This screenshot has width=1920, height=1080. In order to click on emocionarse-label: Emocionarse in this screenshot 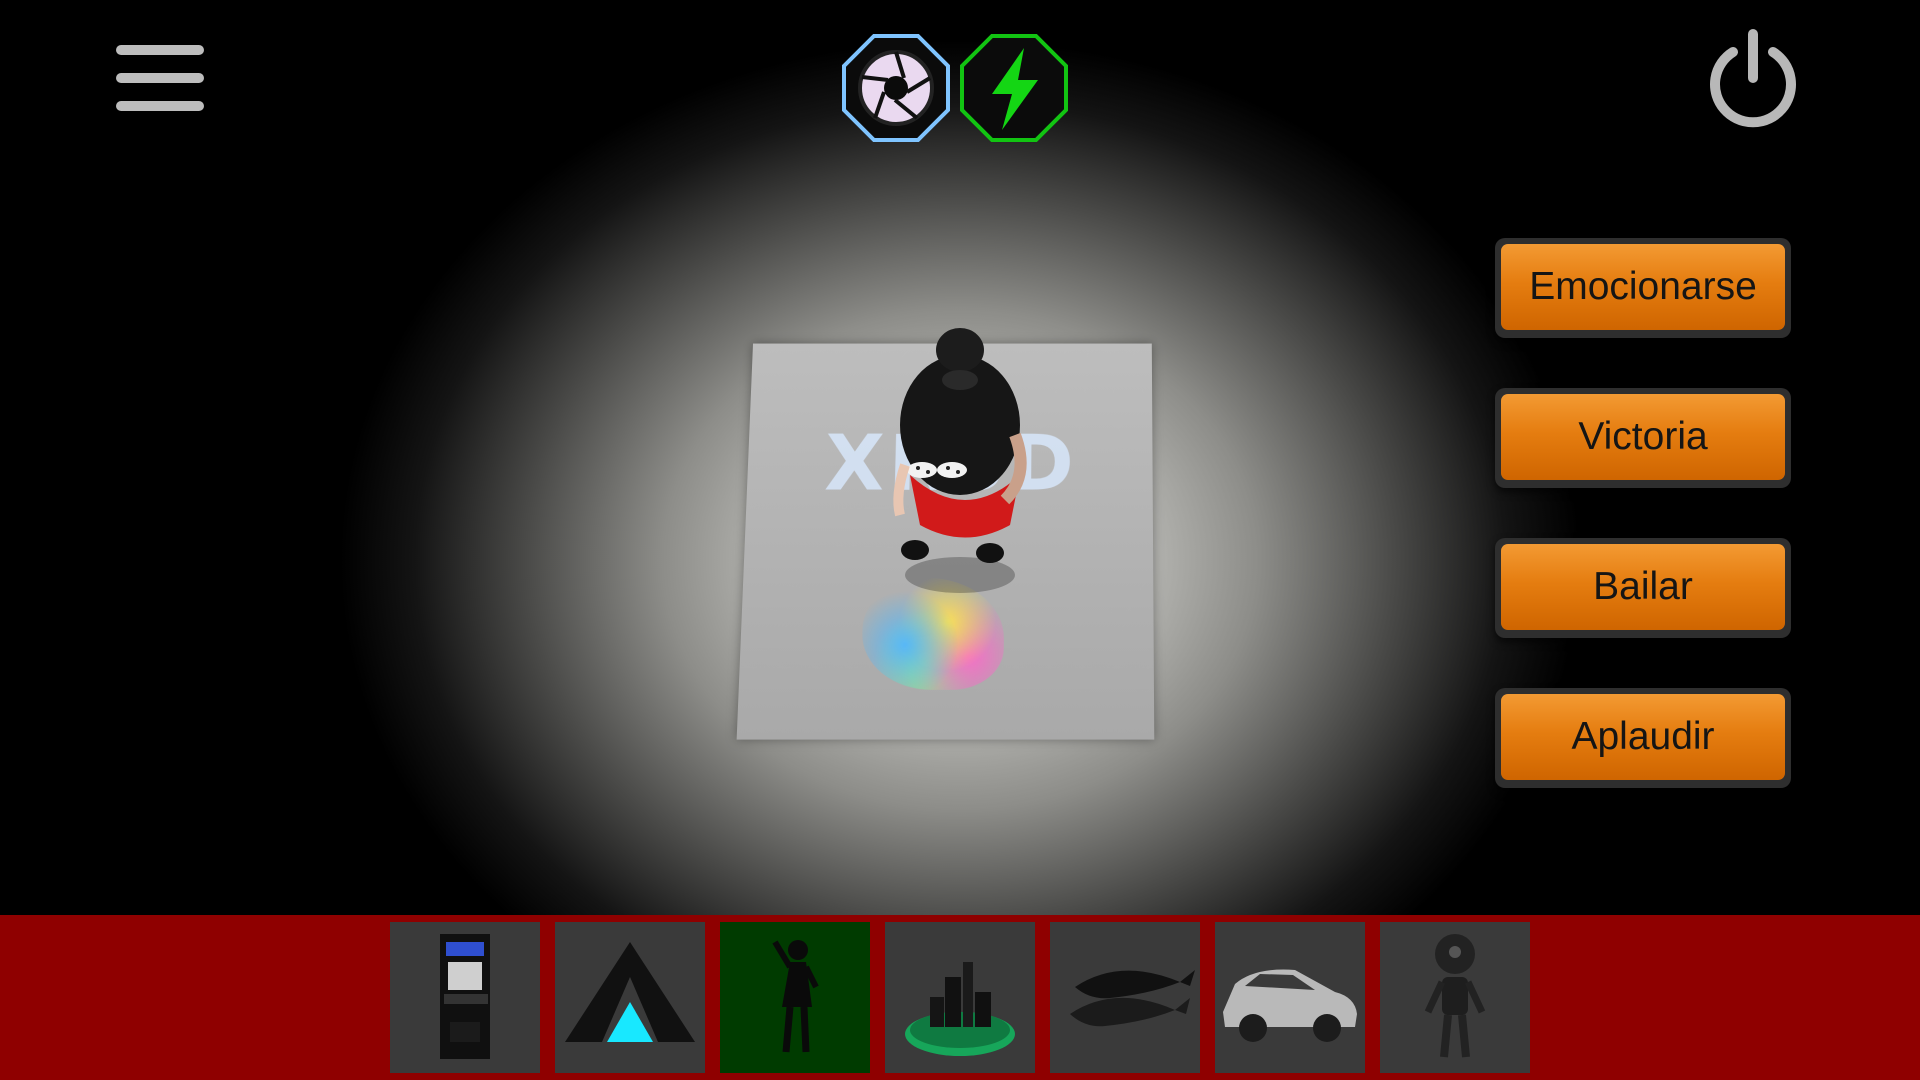, I will do `click(1643, 287)`.